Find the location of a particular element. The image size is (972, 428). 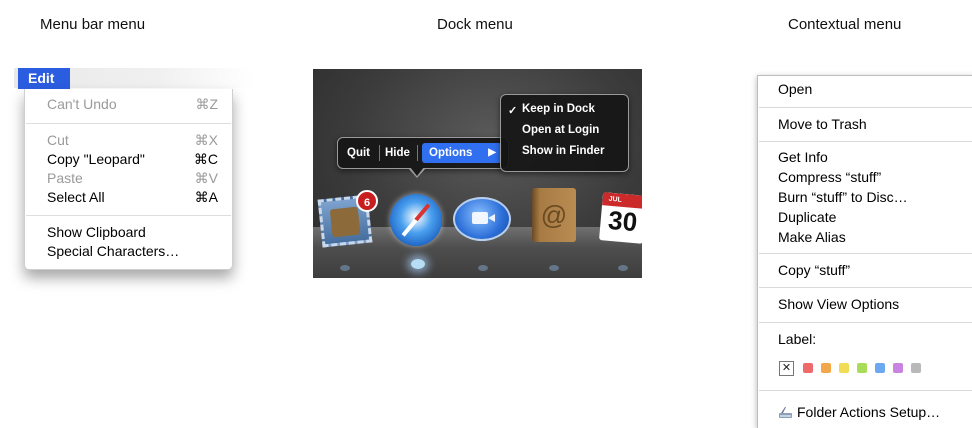

menu-item-label: Cut is located at coordinates (58, 140).